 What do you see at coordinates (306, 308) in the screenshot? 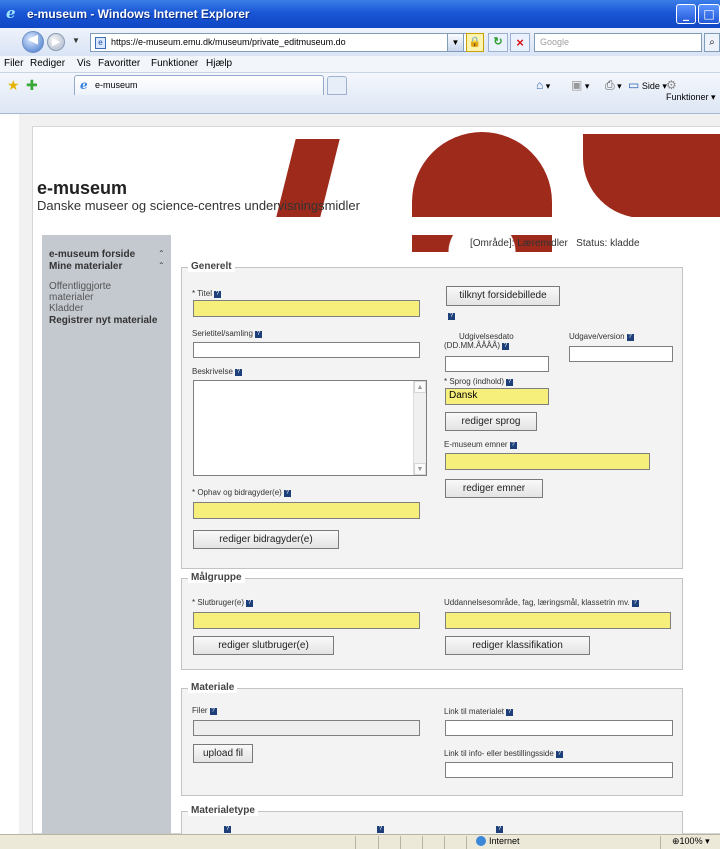
I see `titel-input` at bounding box center [306, 308].